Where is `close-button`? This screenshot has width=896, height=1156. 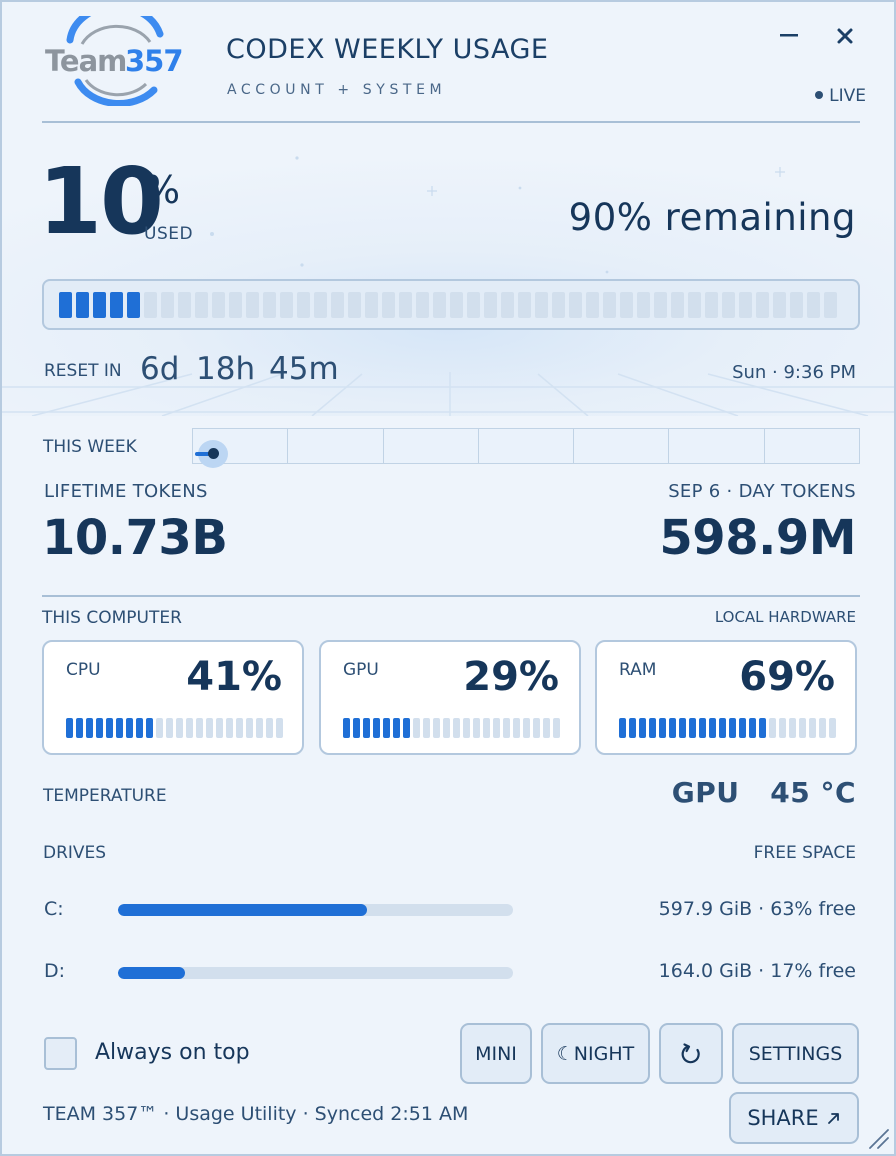
close-button is located at coordinates (845, 36).